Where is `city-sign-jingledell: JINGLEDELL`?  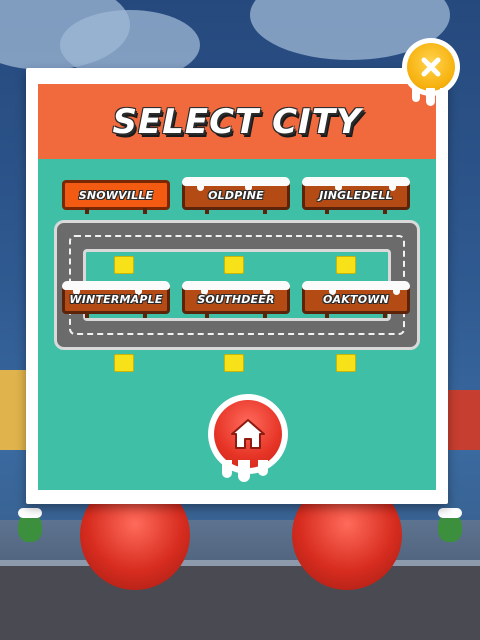
city-sign-jingledell: JINGLEDELL is located at coordinates (356, 195).